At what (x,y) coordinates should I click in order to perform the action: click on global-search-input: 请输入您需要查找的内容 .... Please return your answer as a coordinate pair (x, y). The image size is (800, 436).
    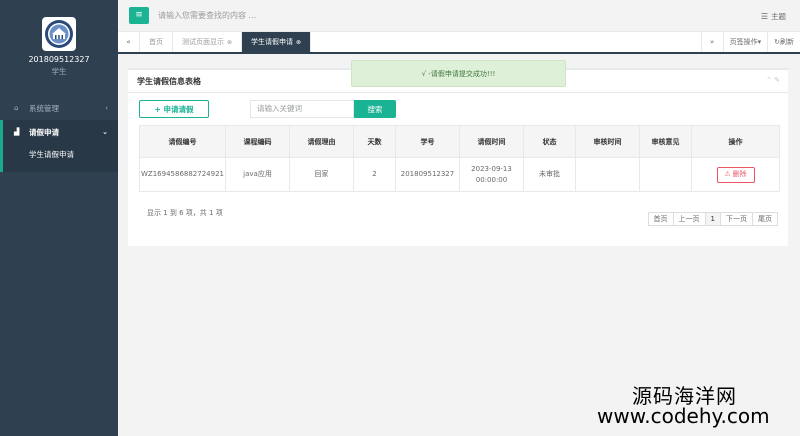
    Looking at the image, I should click on (207, 15).